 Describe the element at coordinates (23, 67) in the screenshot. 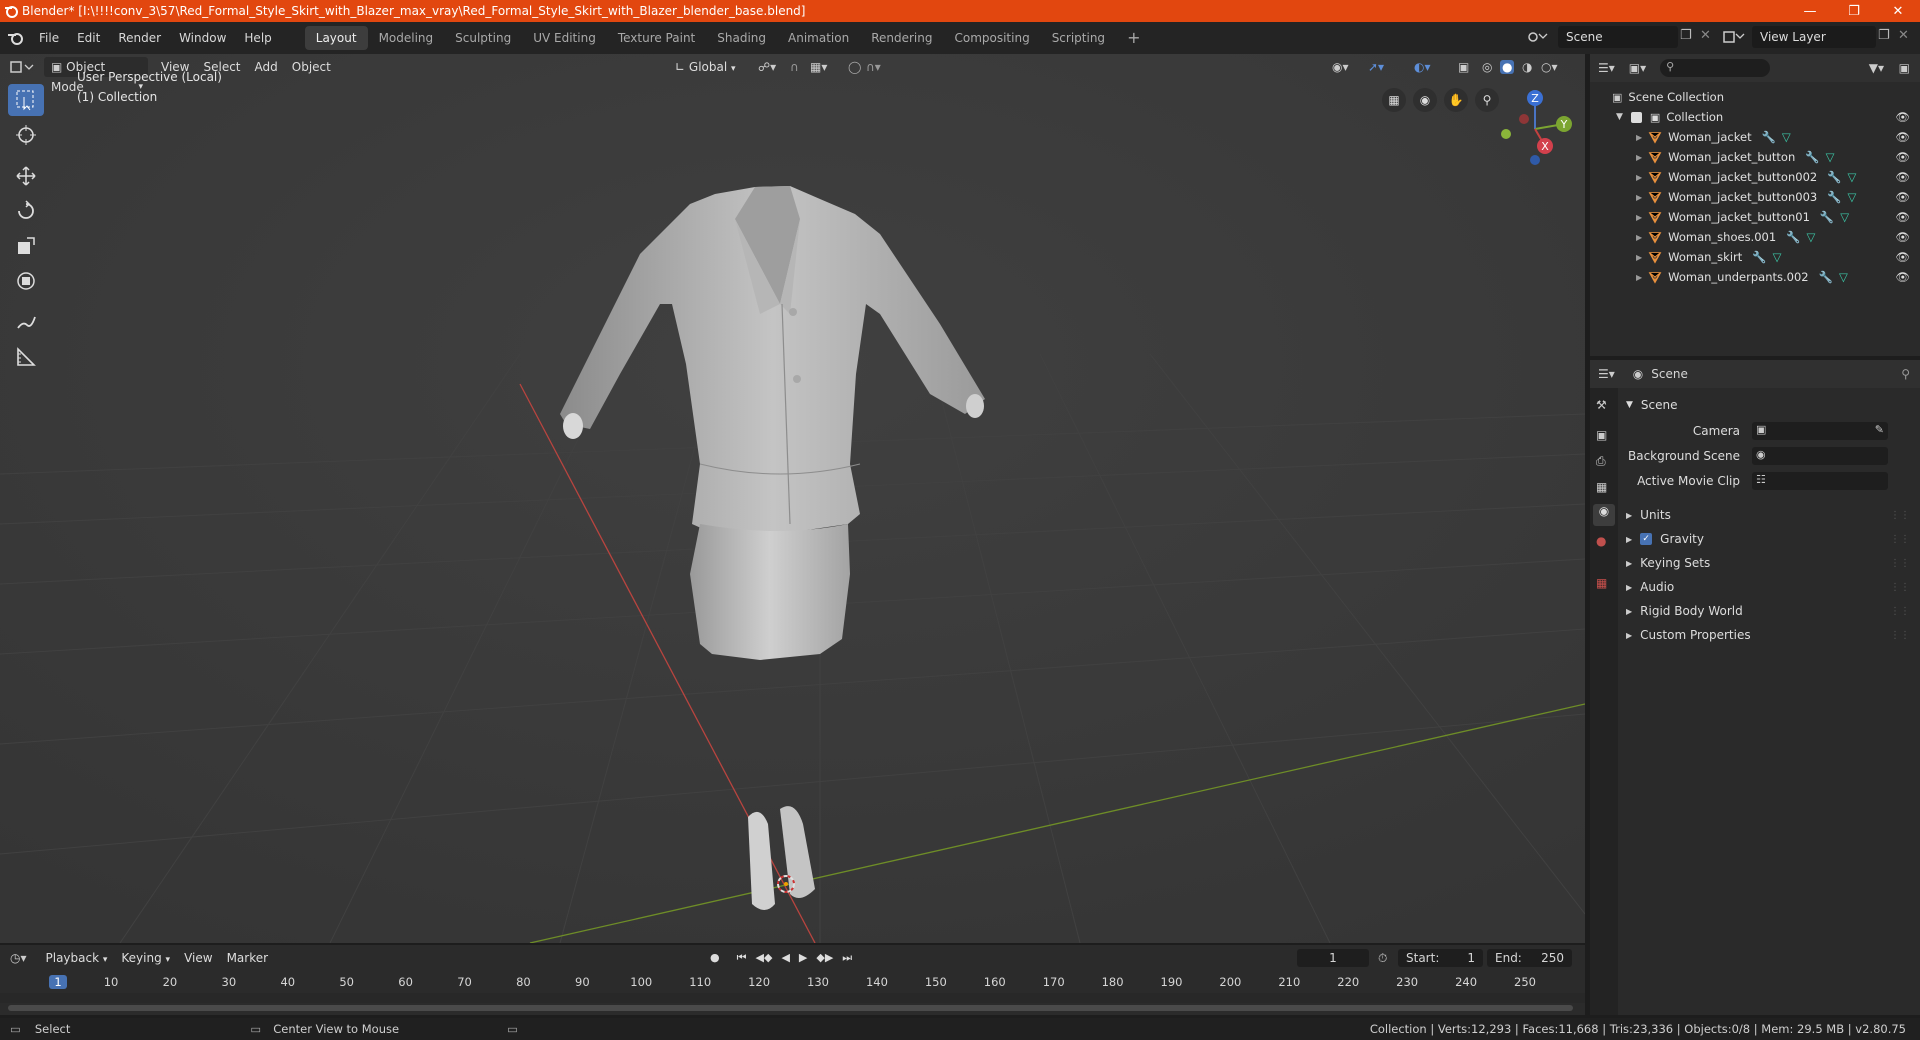

I see `editor-type-icon` at that location.